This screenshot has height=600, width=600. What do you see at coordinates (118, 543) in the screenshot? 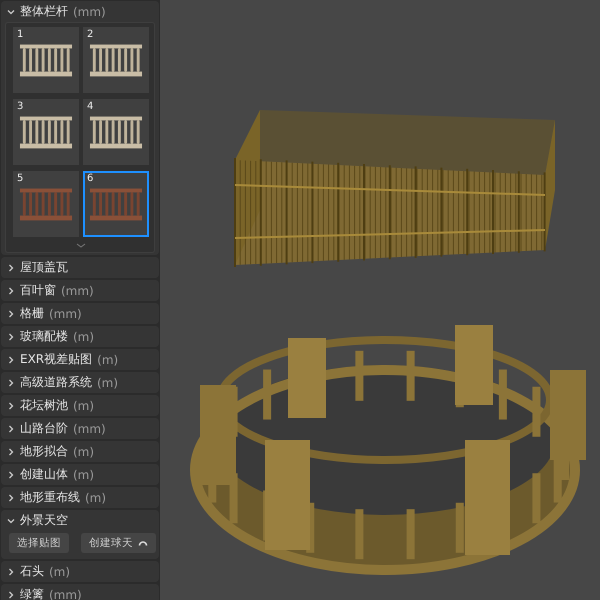
I see `panel-button: 创建球天` at bounding box center [118, 543].